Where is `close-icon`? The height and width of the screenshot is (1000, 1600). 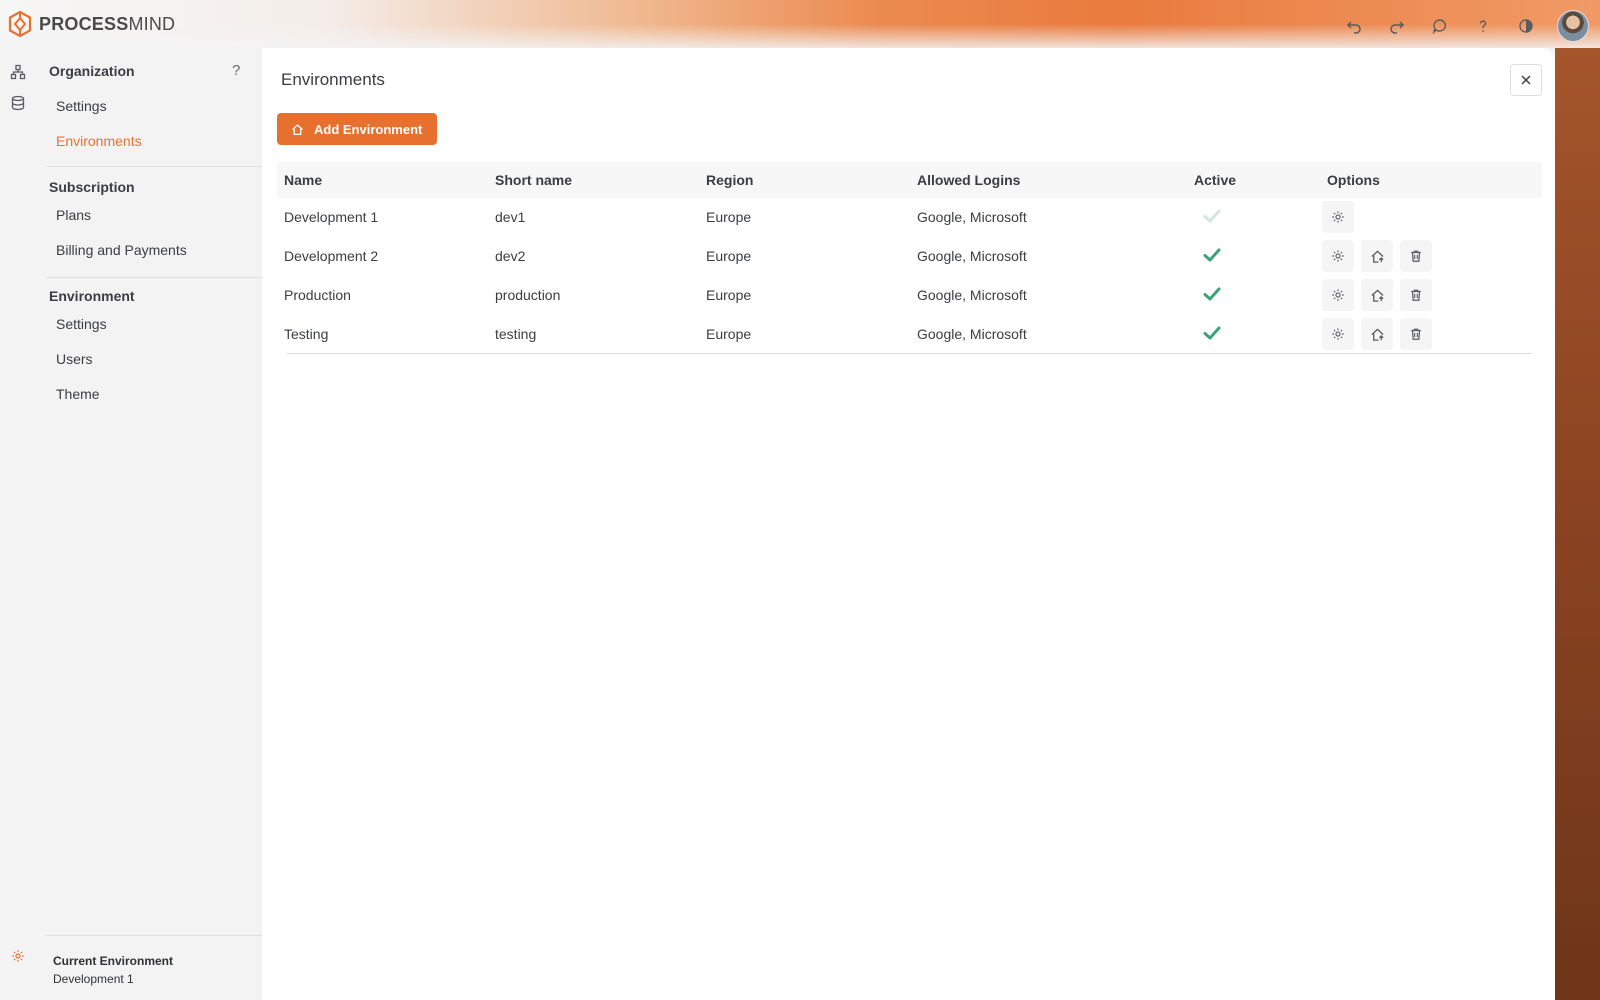
close-icon is located at coordinates (1526, 80).